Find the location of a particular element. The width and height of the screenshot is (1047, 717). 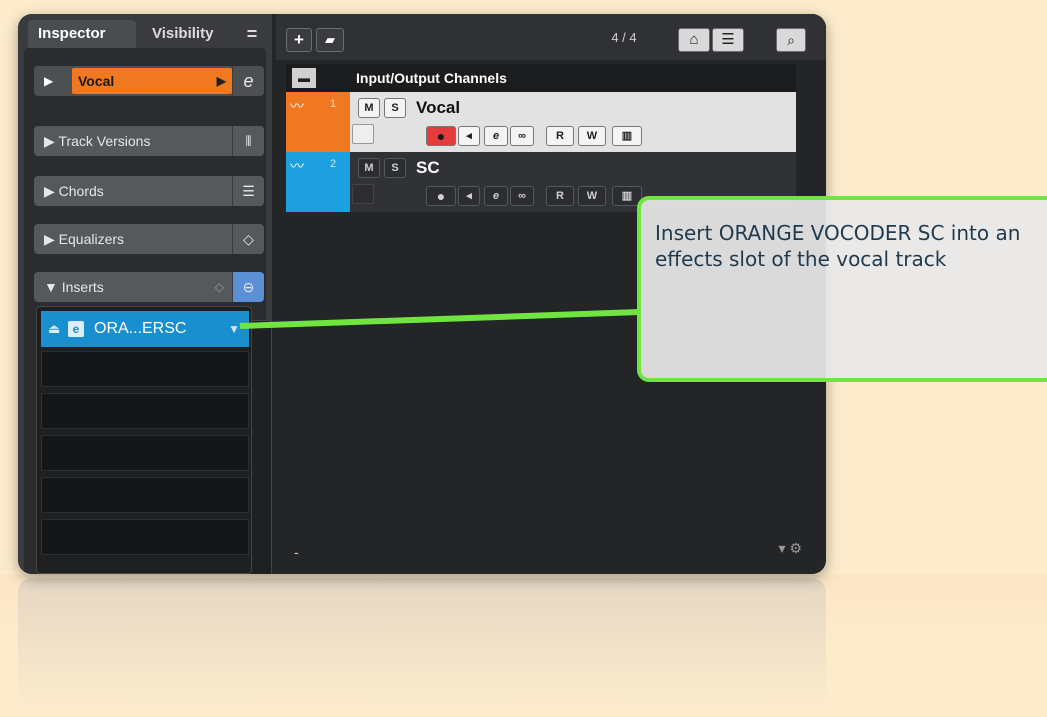

search-icon: ⌕ is located at coordinates (791, 40).